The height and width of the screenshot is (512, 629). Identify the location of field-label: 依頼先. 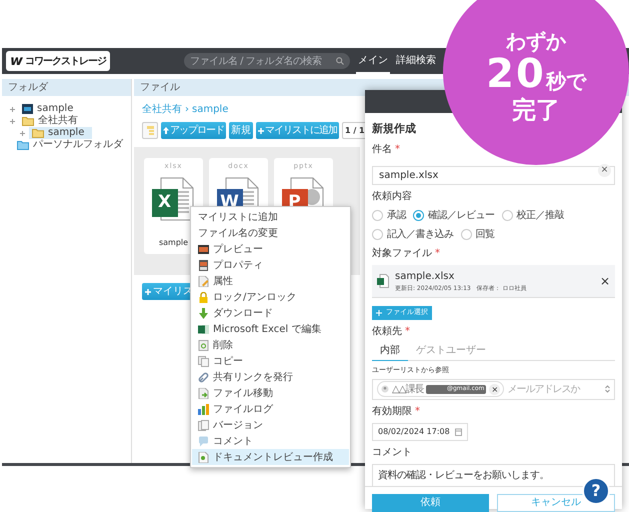
(387, 331).